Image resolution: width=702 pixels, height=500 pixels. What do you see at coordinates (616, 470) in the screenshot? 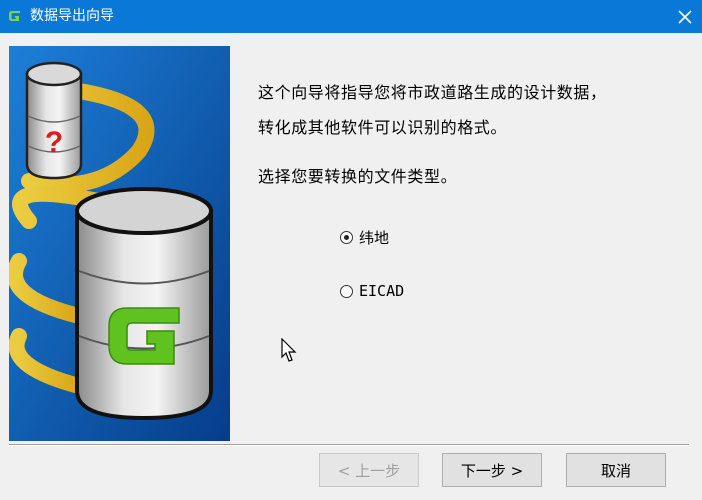
I see `cancel-button: 取消` at bounding box center [616, 470].